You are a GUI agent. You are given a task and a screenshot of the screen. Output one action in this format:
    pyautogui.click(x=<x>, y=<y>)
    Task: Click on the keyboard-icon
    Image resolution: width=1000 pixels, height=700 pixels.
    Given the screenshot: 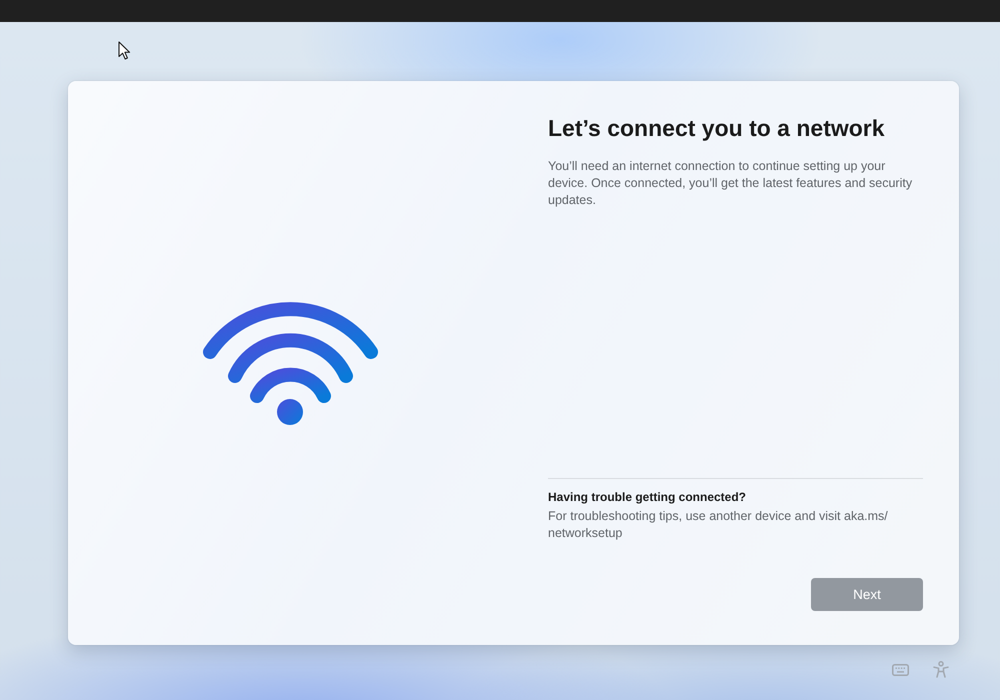 What is the action you would take?
    pyautogui.click(x=900, y=670)
    